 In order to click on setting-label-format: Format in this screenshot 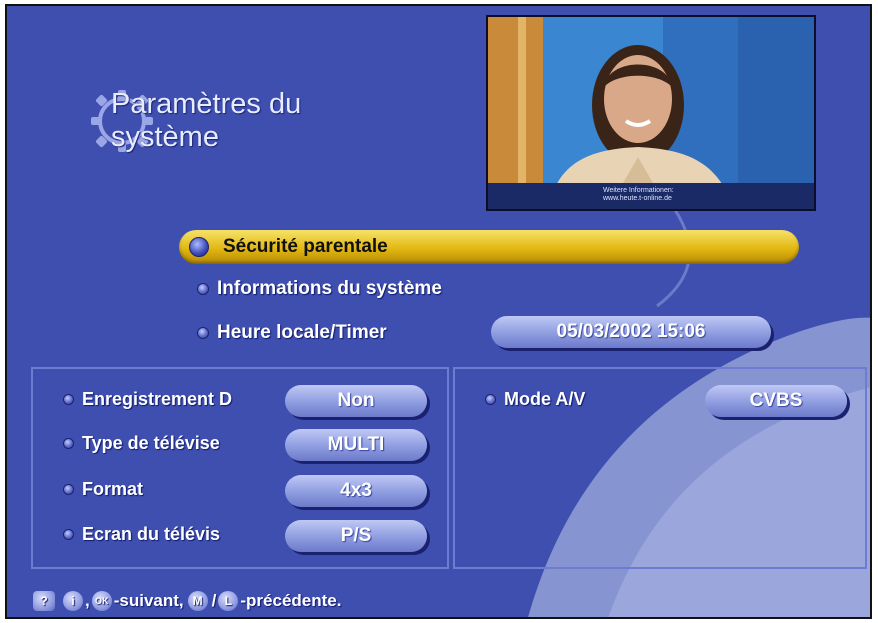, I will do `click(178, 489)`.